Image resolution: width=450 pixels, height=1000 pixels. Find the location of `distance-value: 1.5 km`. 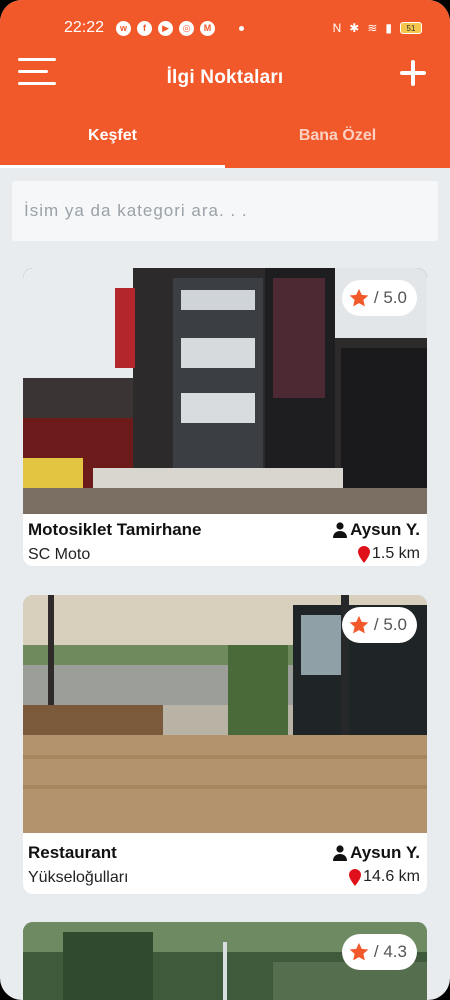

distance-value: 1.5 km is located at coordinates (395, 553).